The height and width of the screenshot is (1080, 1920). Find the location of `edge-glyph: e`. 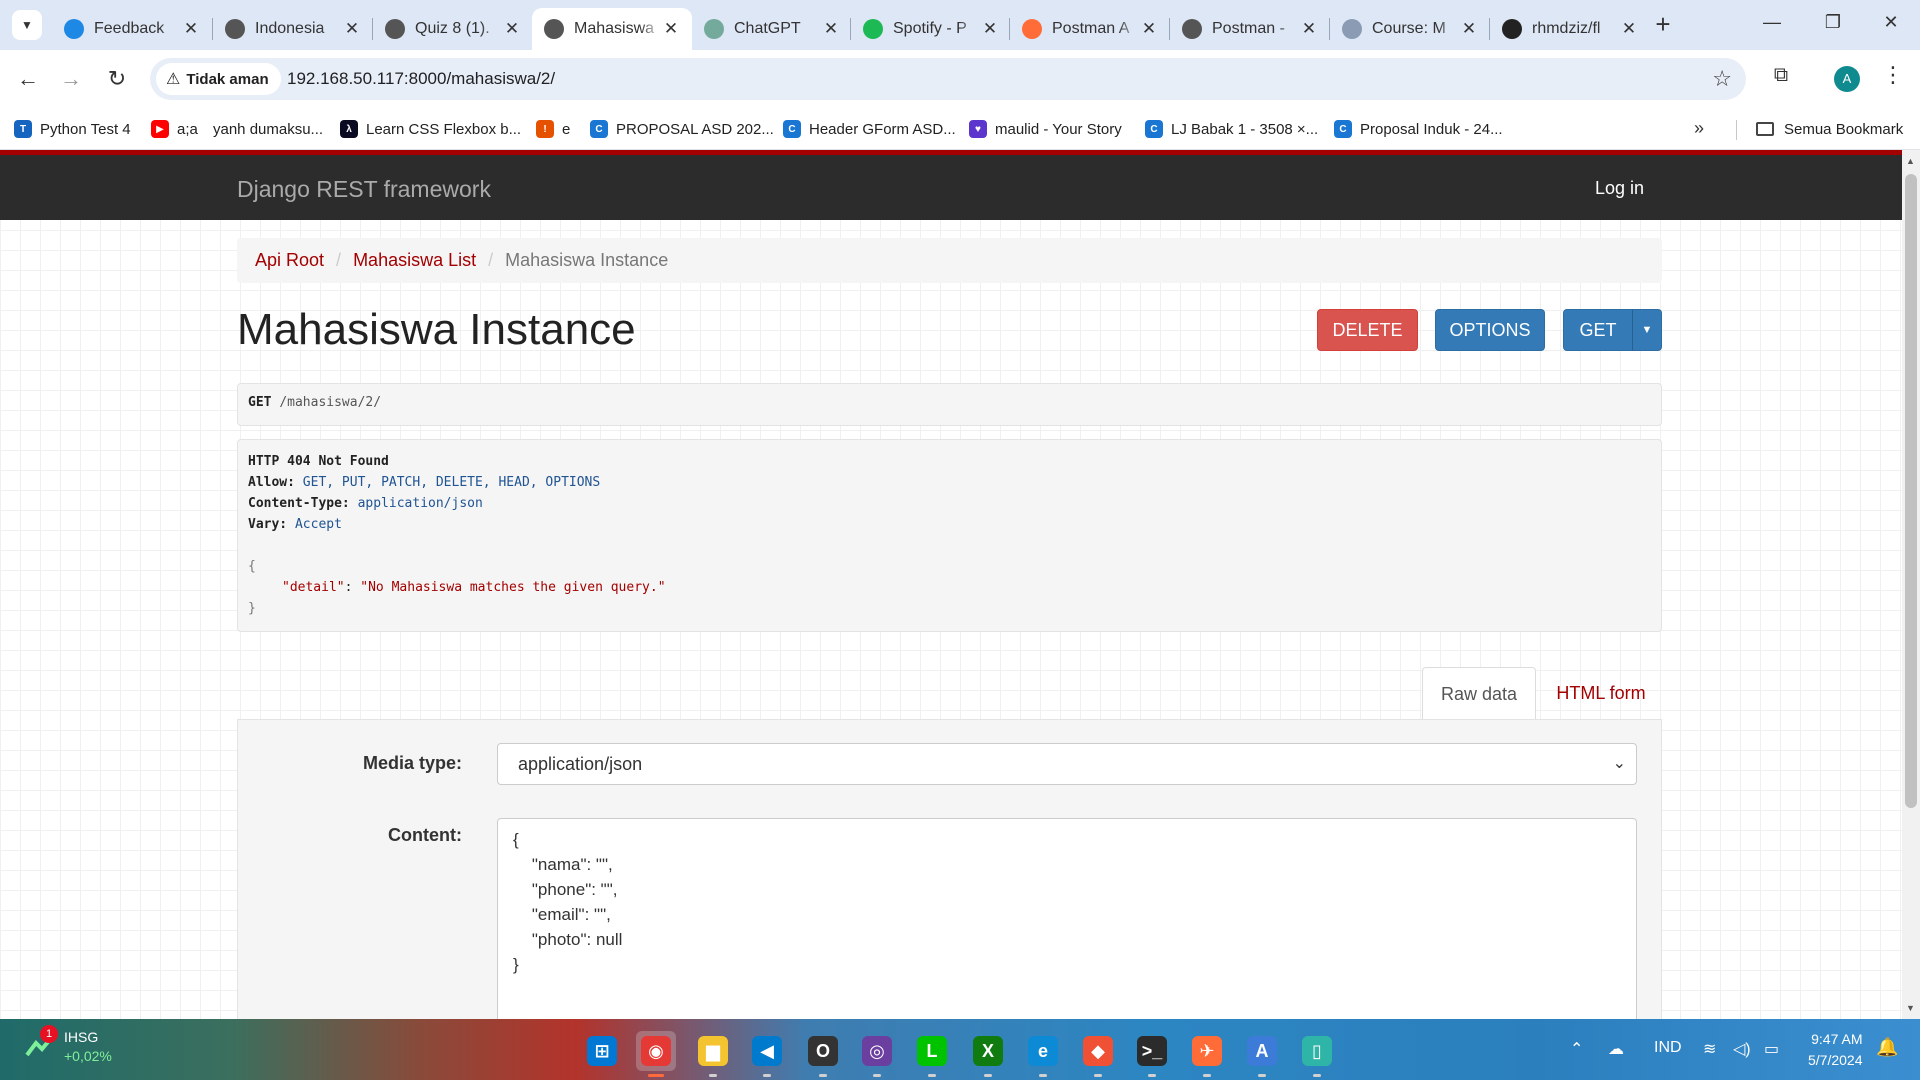

edge-glyph: e is located at coordinates (1043, 1051).